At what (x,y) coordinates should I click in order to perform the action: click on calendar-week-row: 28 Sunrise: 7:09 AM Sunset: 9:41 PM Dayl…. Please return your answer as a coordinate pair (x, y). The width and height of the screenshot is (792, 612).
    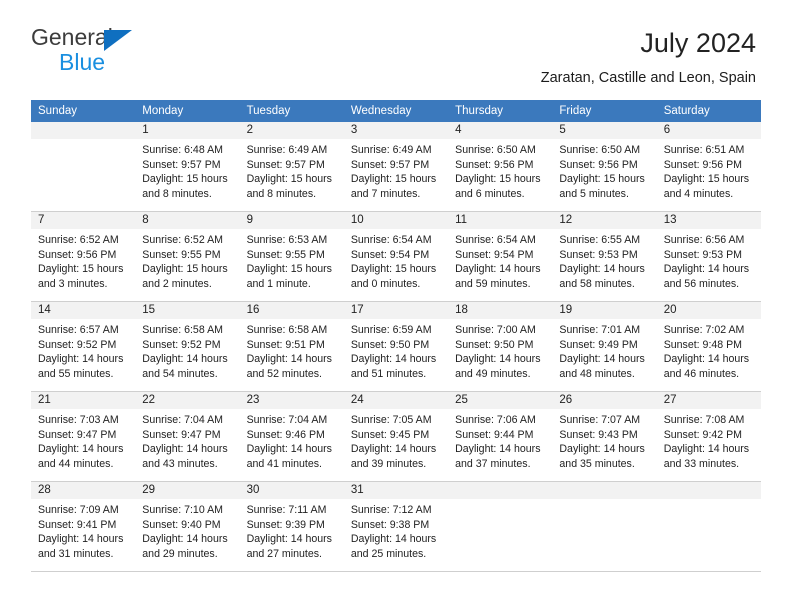
    Looking at the image, I should click on (396, 527).